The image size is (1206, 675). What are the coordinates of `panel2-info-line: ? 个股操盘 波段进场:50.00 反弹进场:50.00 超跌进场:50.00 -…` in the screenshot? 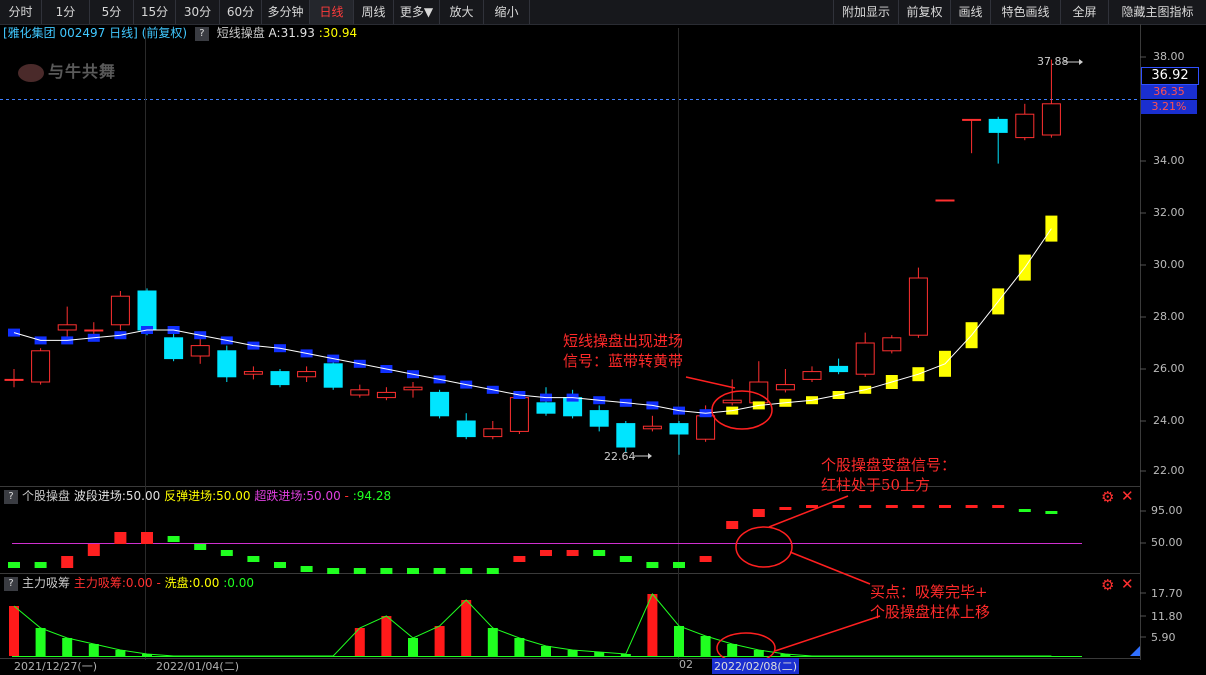 It's located at (195, 496).